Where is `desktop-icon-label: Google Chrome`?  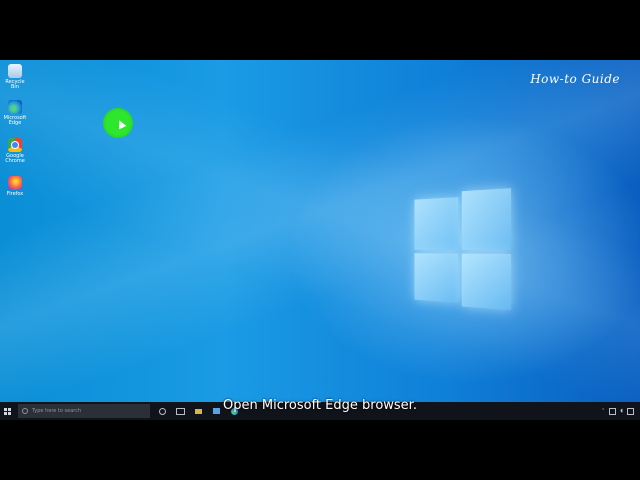 desktop-icon-label: Google Chrome is located at coordinates (15, 158).